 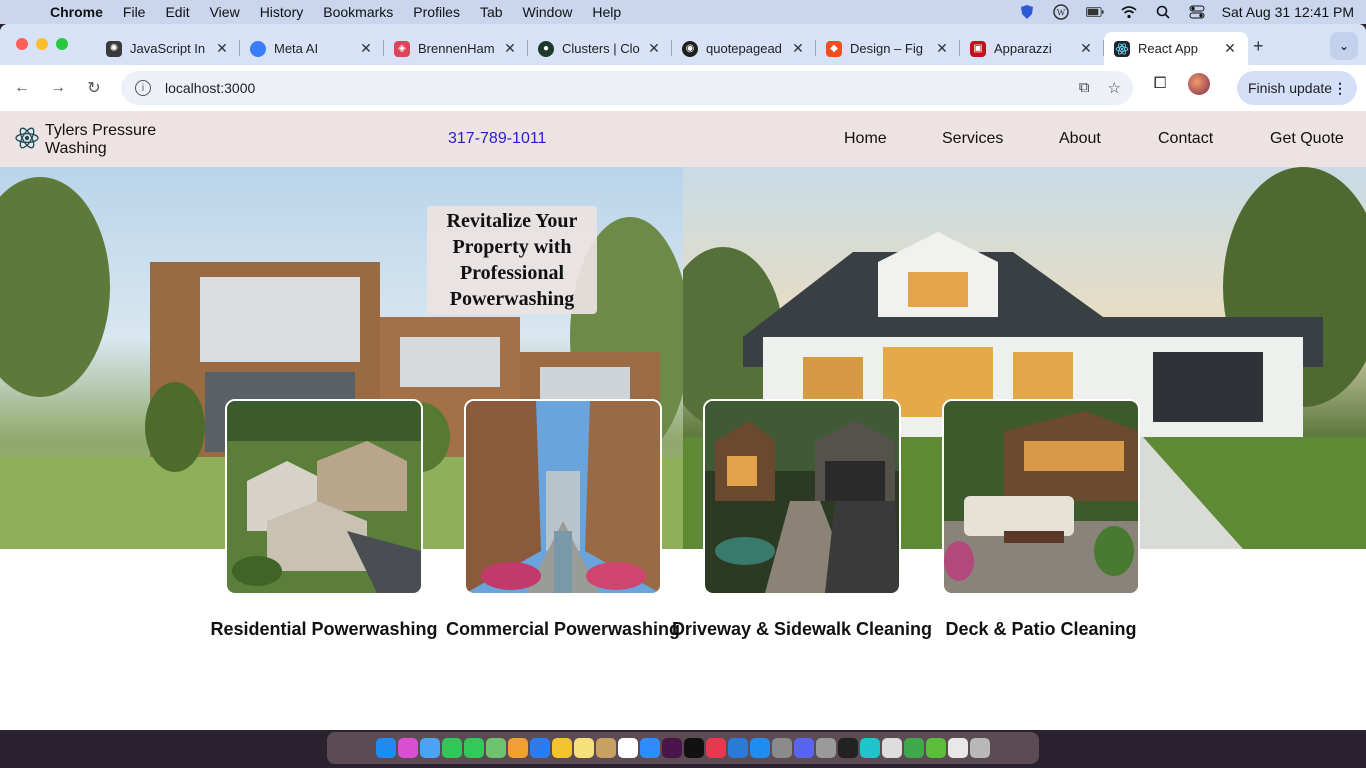 What do you see at coordinates (134, 12) in the screenshot?
I see `menu-file: File` at bounding box center [134, 12].